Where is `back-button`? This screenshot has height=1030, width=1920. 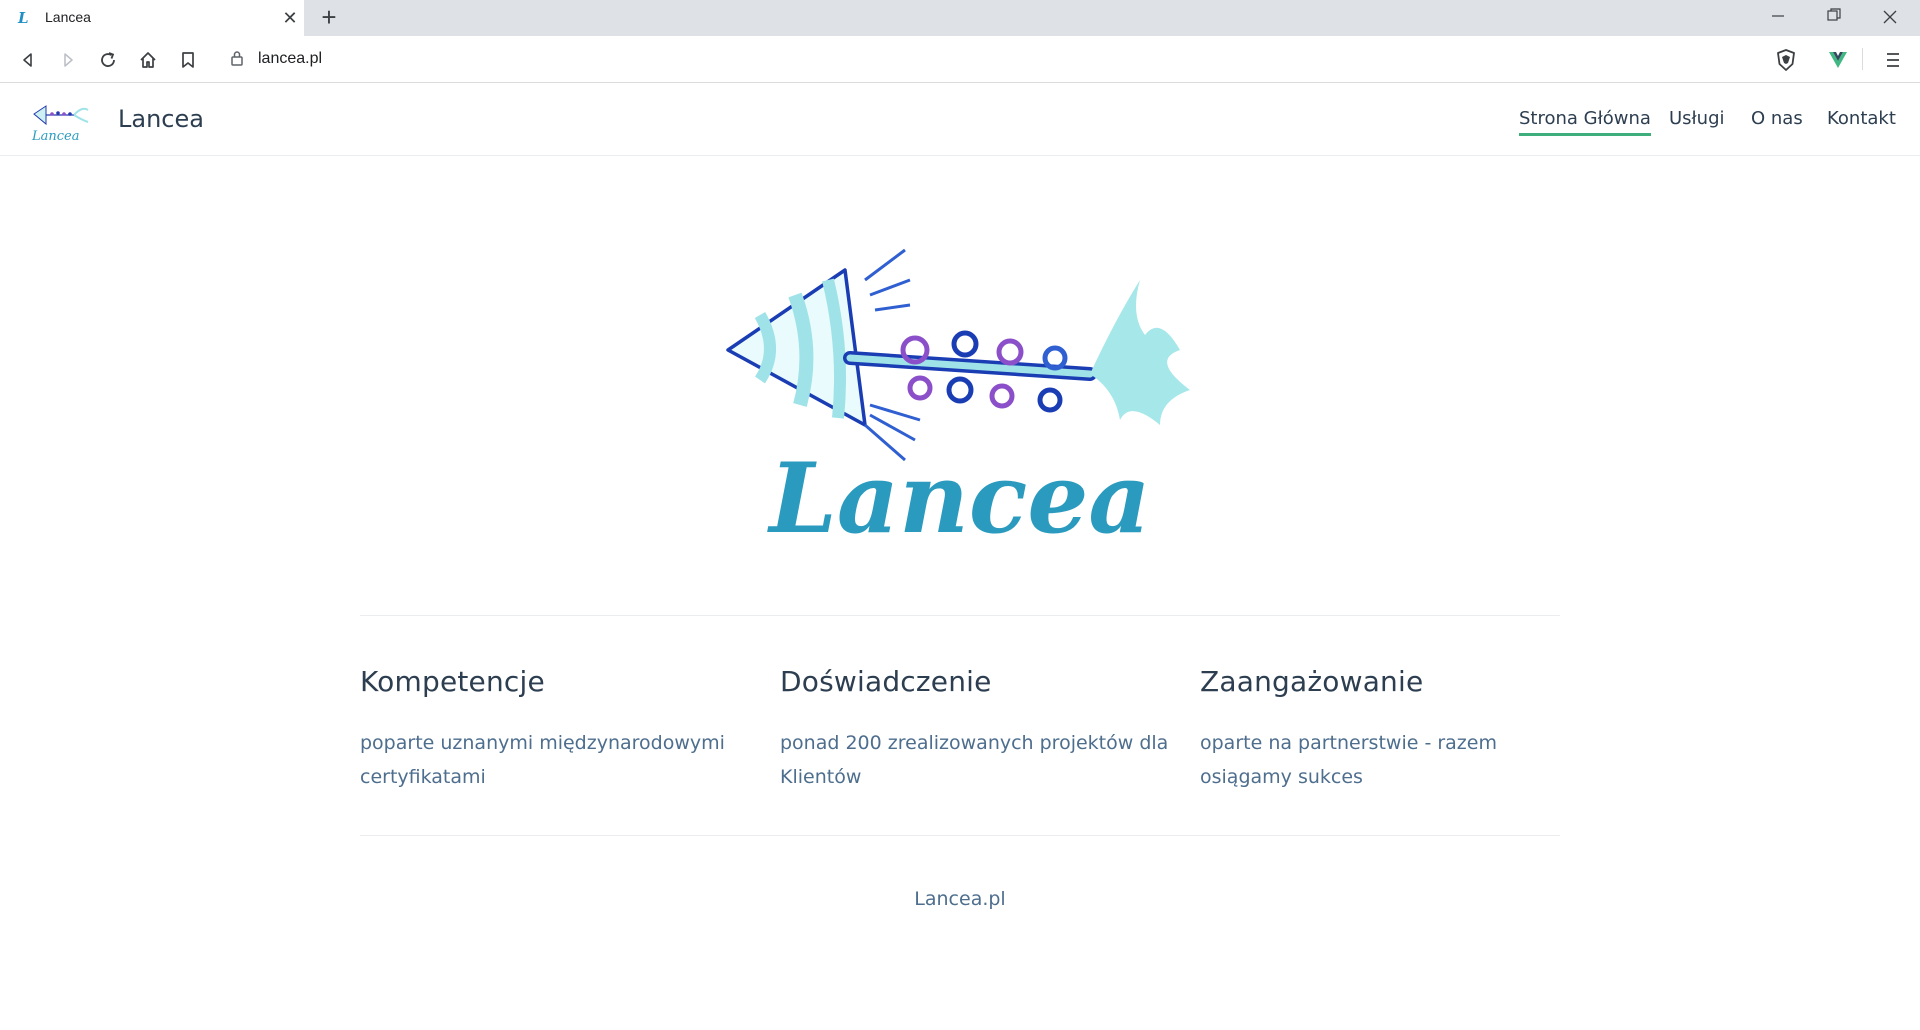
back-button is located at coordinates (28, 60).